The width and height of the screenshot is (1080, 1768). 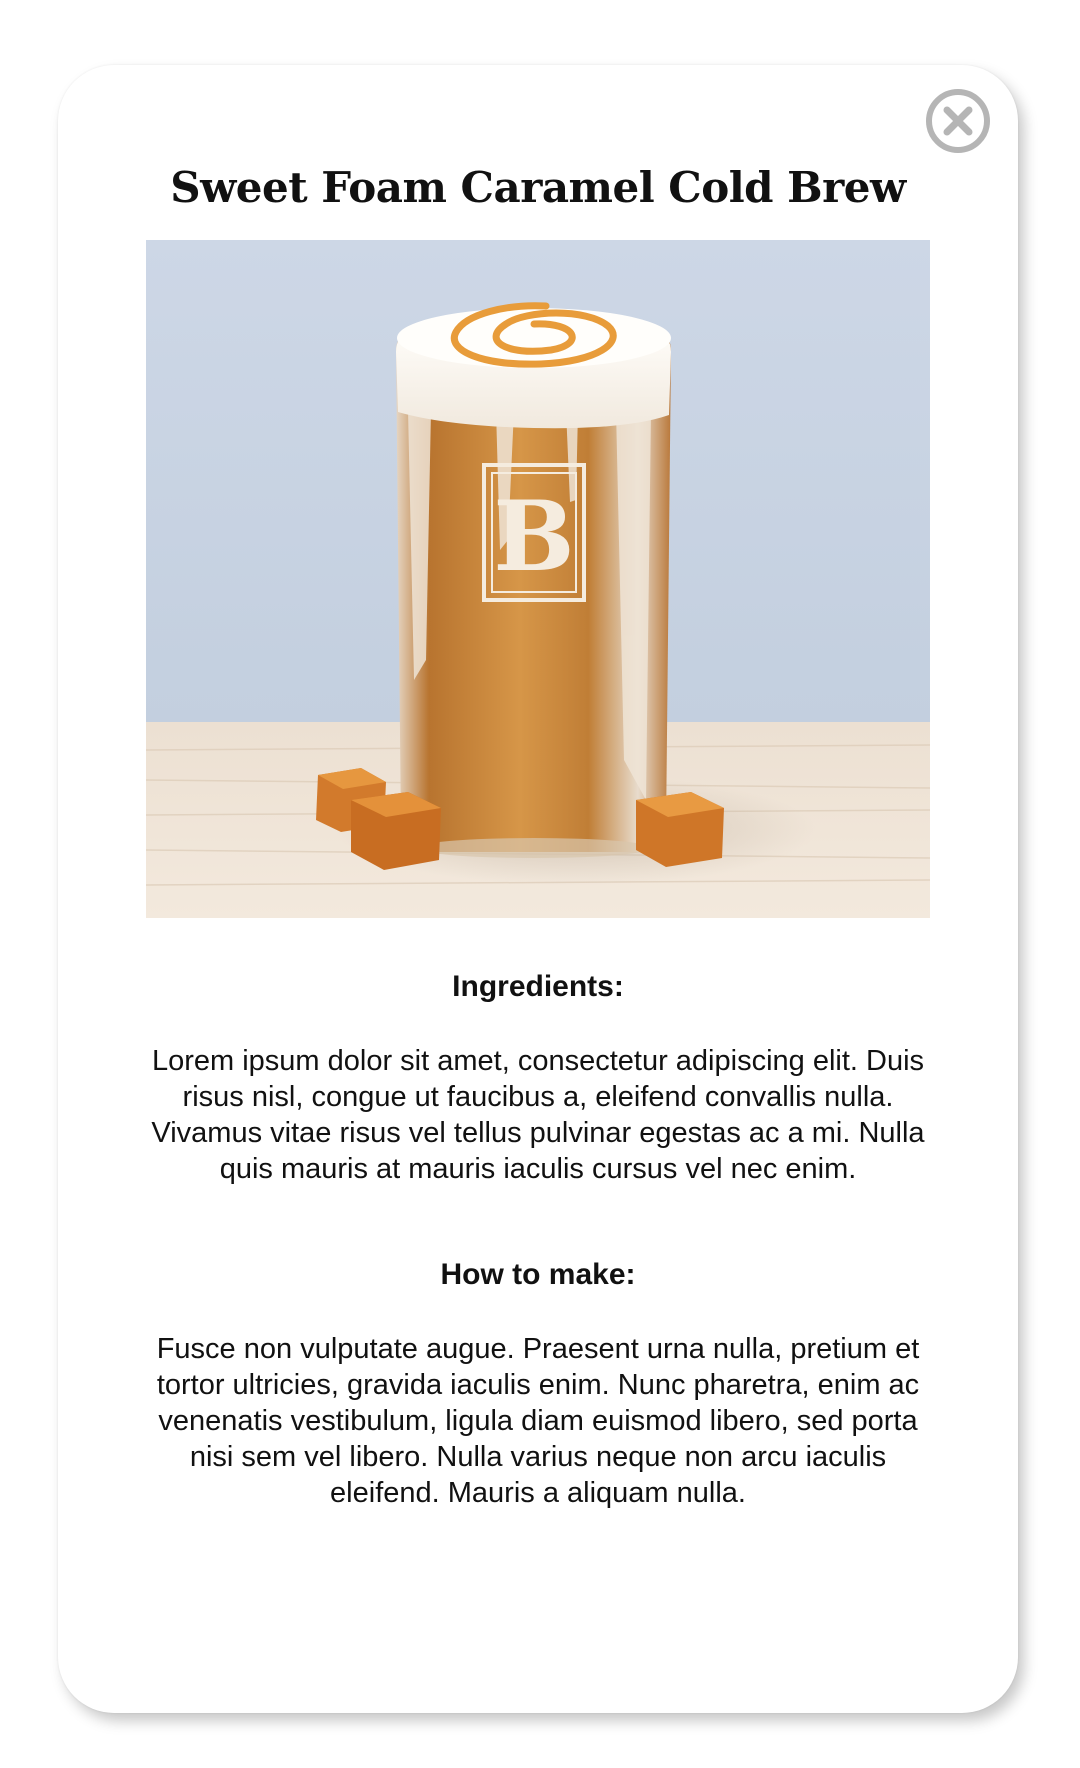 What do you see at coordinates (538, 187) in the screenshot?
I see `drink-title: Sweet Foam Caramel Cold Brew` at bounding box center [538, 187].